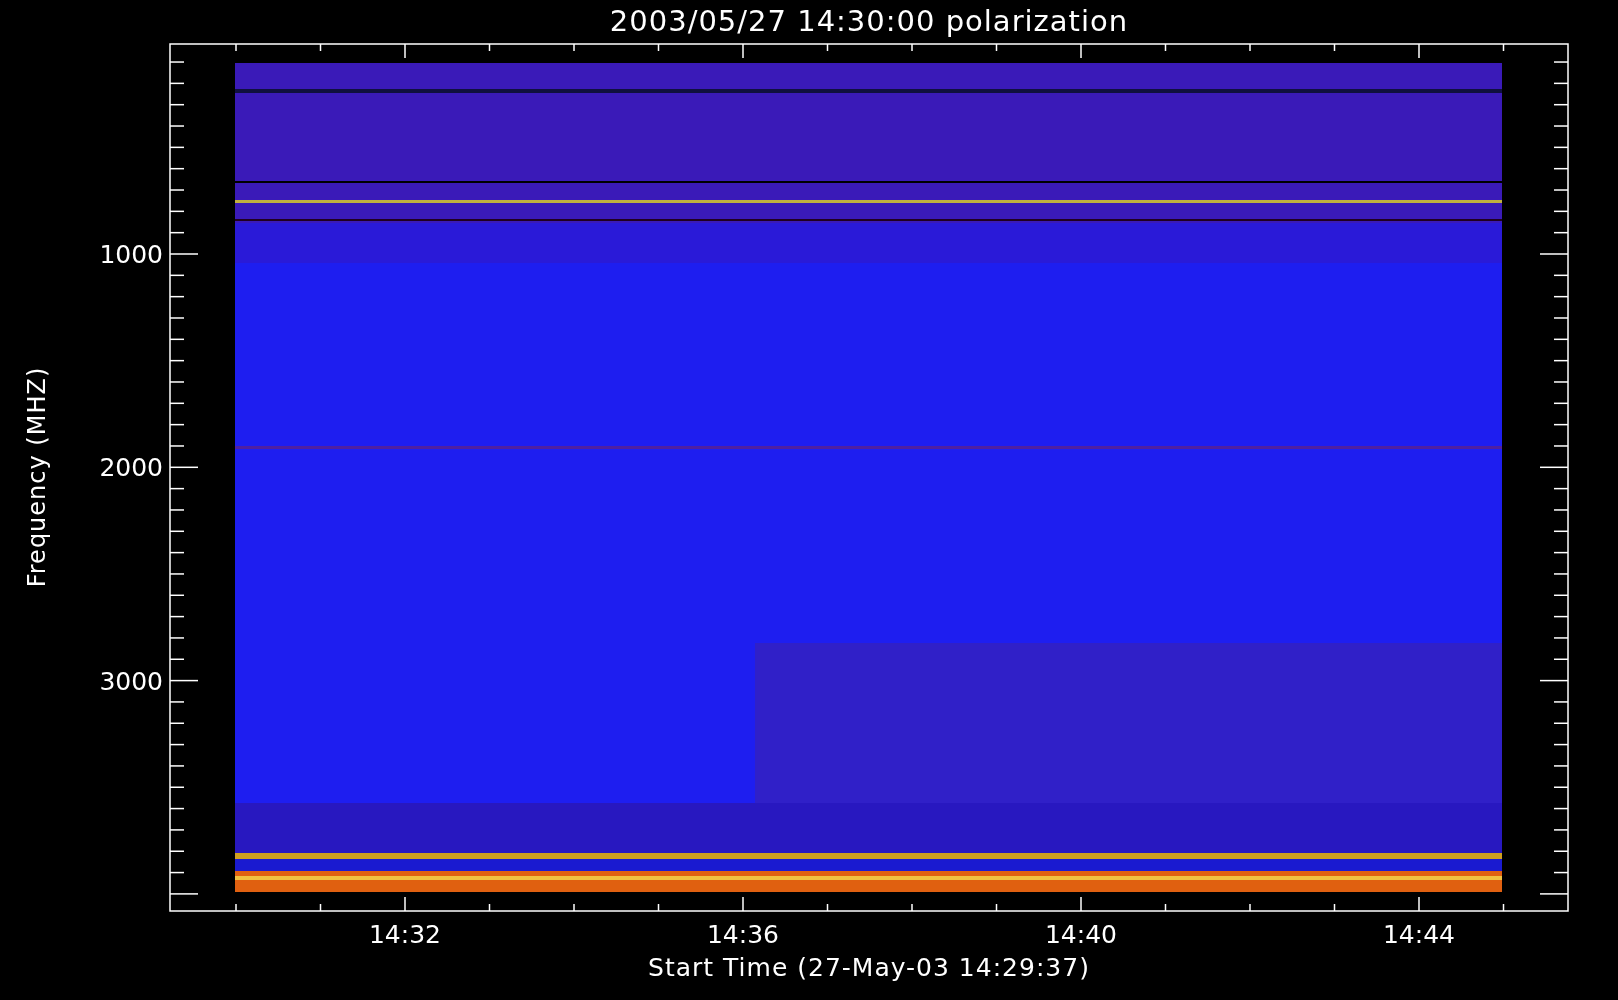 Image resolution: width=1618 pixels, height=1000 pixels. What do you see at coordinates (743, 934) in the screenshot?
I see `x-tick-label: 14:36` at bounding box center [743, 934].